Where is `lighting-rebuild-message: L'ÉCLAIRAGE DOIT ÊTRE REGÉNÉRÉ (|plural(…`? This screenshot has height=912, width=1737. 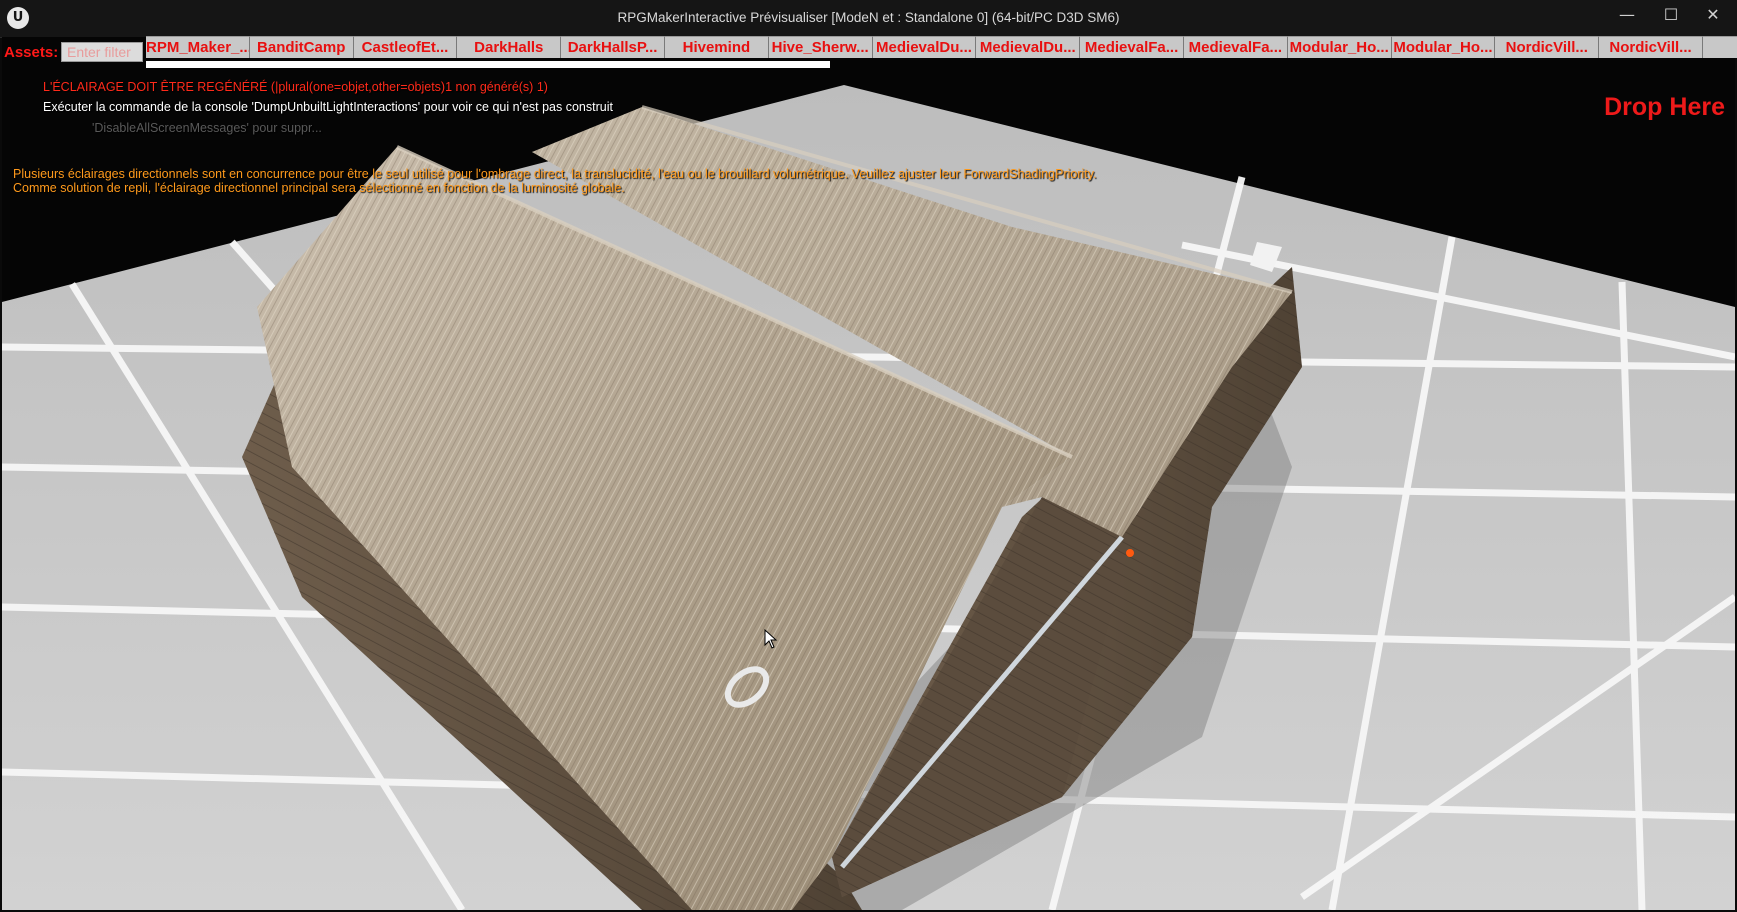 lighting-rebuild-message: L'ÉCLAIRAGE DOIT ÊTRE REGÉNÉRÉ (|plural(… is located at coordinates (295, 87).